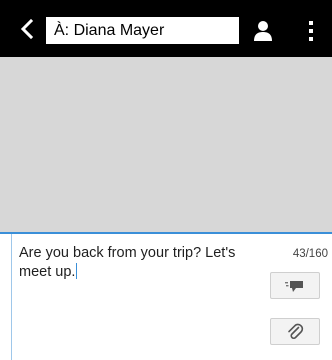 The height and width of the screenshot is (360, 332). I want to click on overflow-menu-button, so click(311, 31).